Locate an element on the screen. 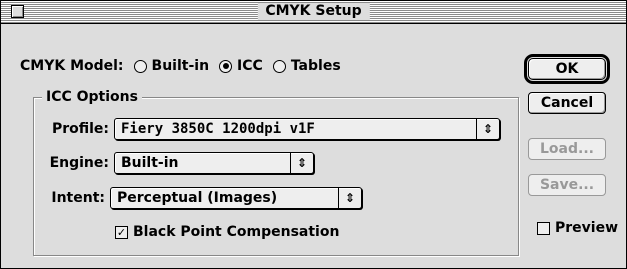 This screenshot has height=269, width=627. cancel-button: Cancel is located at coordinates (567, 103).